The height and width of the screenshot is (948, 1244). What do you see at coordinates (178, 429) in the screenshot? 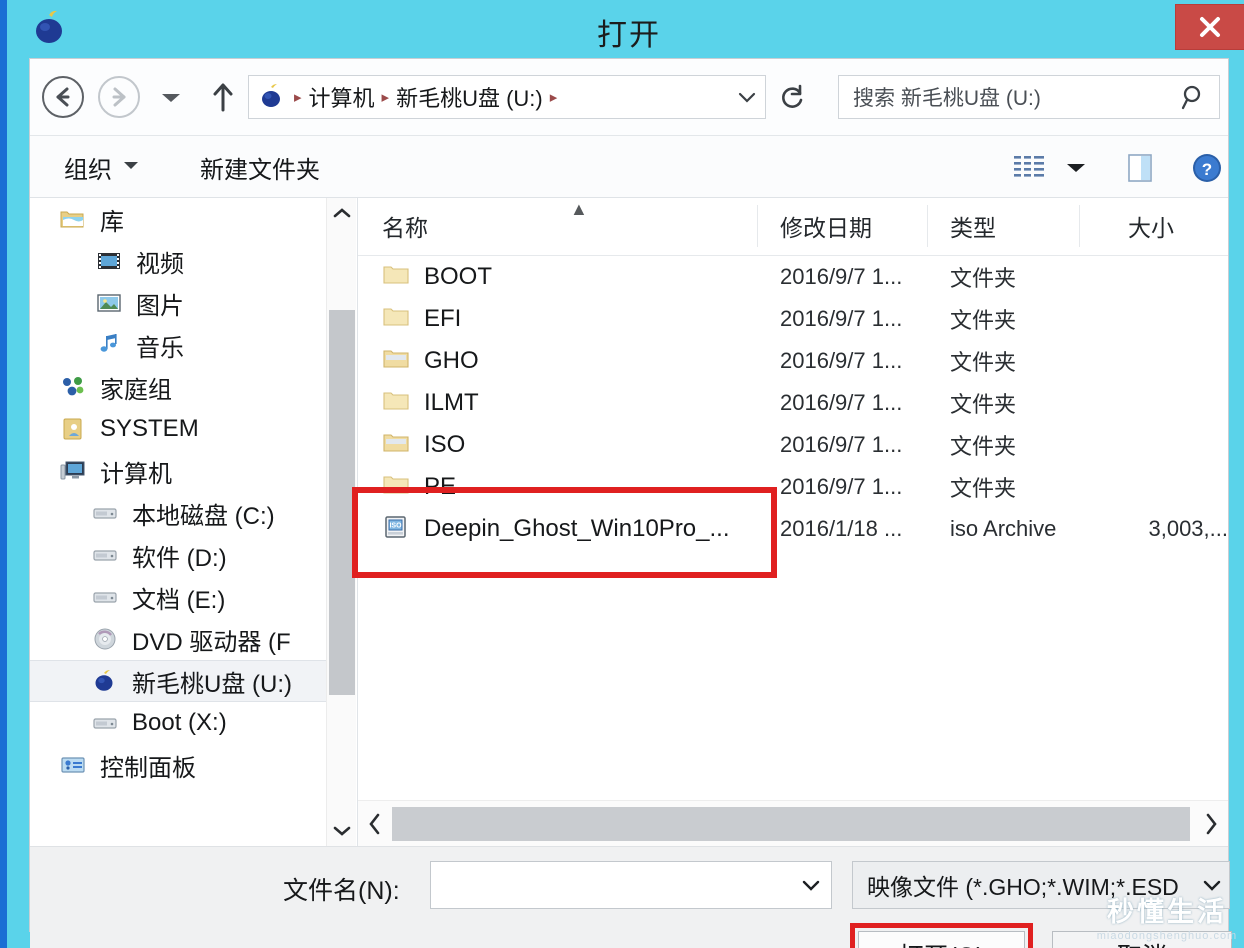
I see `sidebar-item-5: SYSTEM` at bounding box center [178, 429].